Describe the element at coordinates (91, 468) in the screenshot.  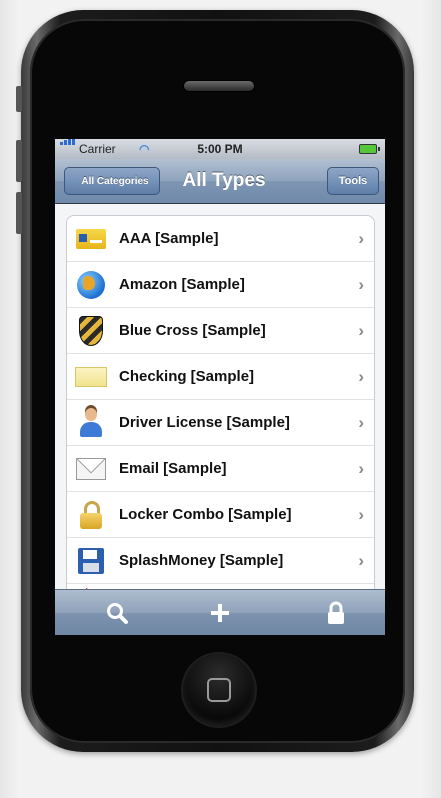
I see `mail-icon` at that location.